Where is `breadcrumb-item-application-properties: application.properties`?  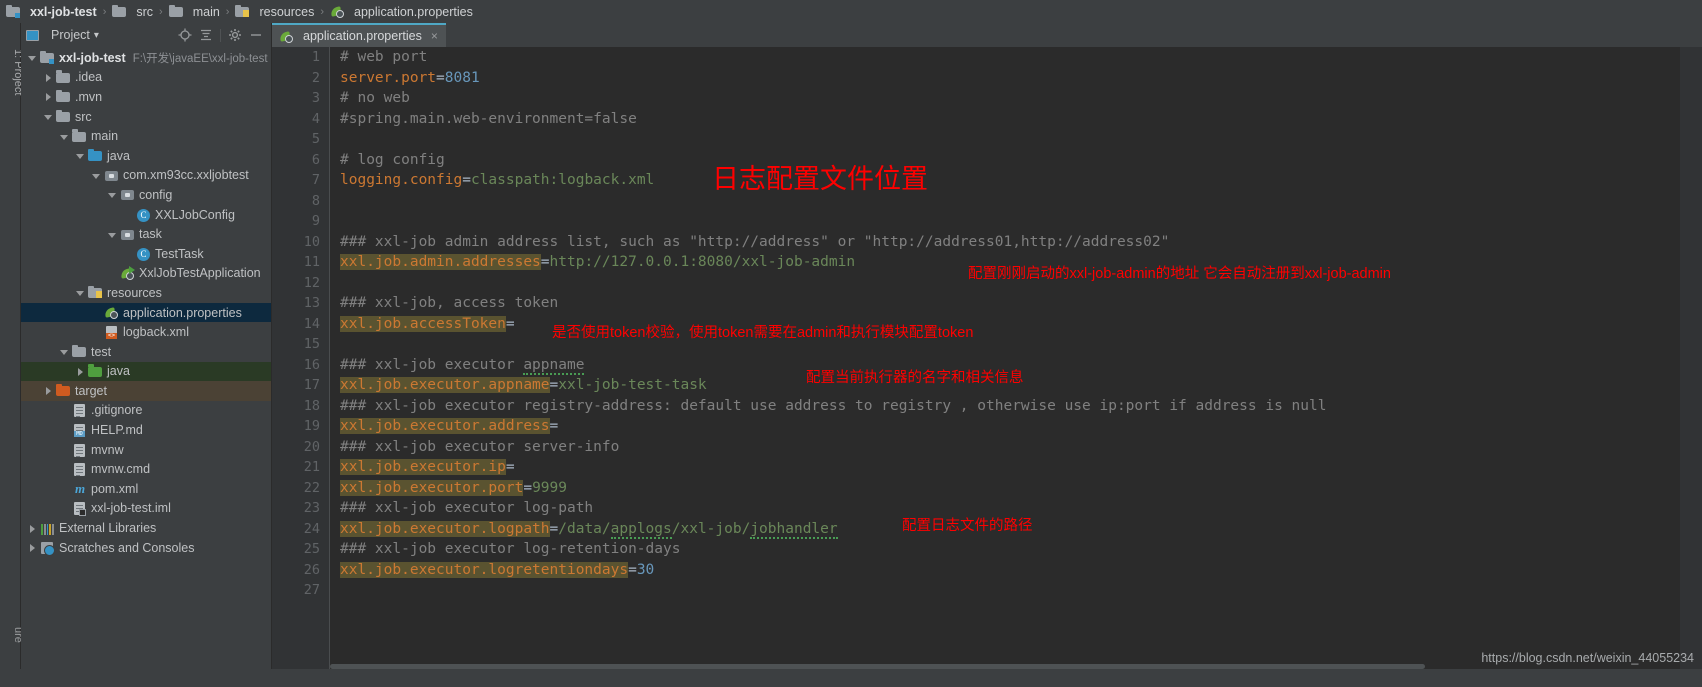 breadcrumb-item-application-properties: application.properties is located at coordinates (401, 11).